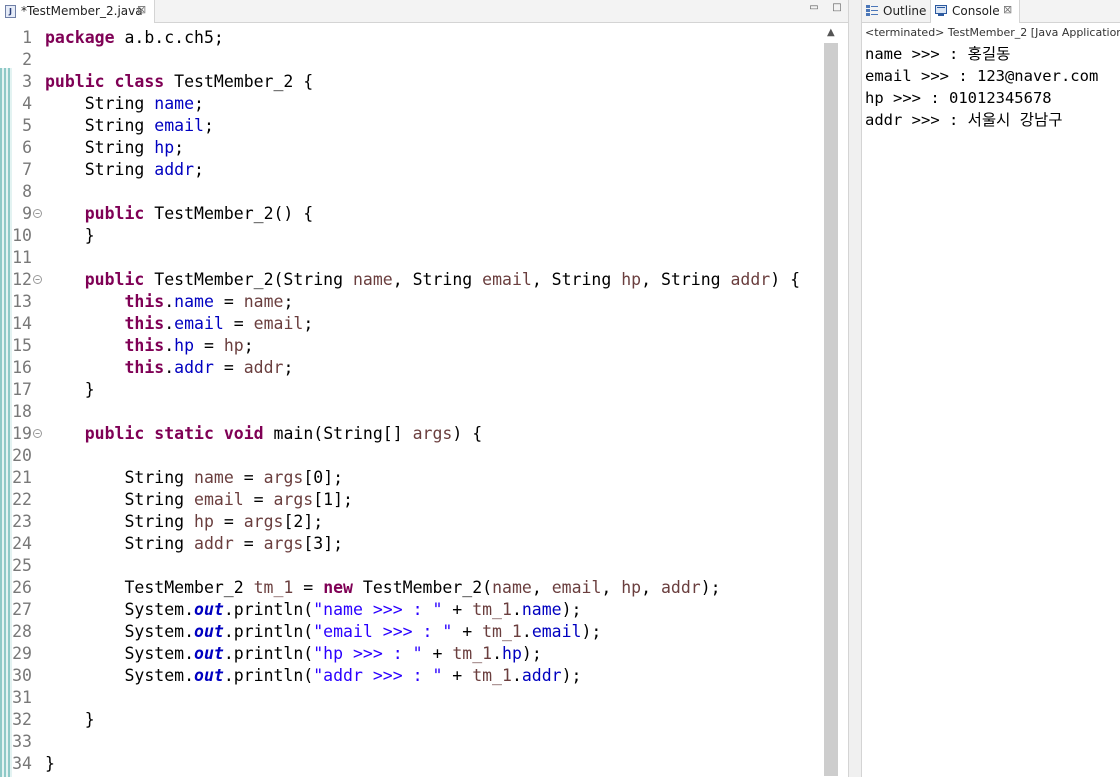  I want to click on code-line: 6 String hp;, so click(412, 148).